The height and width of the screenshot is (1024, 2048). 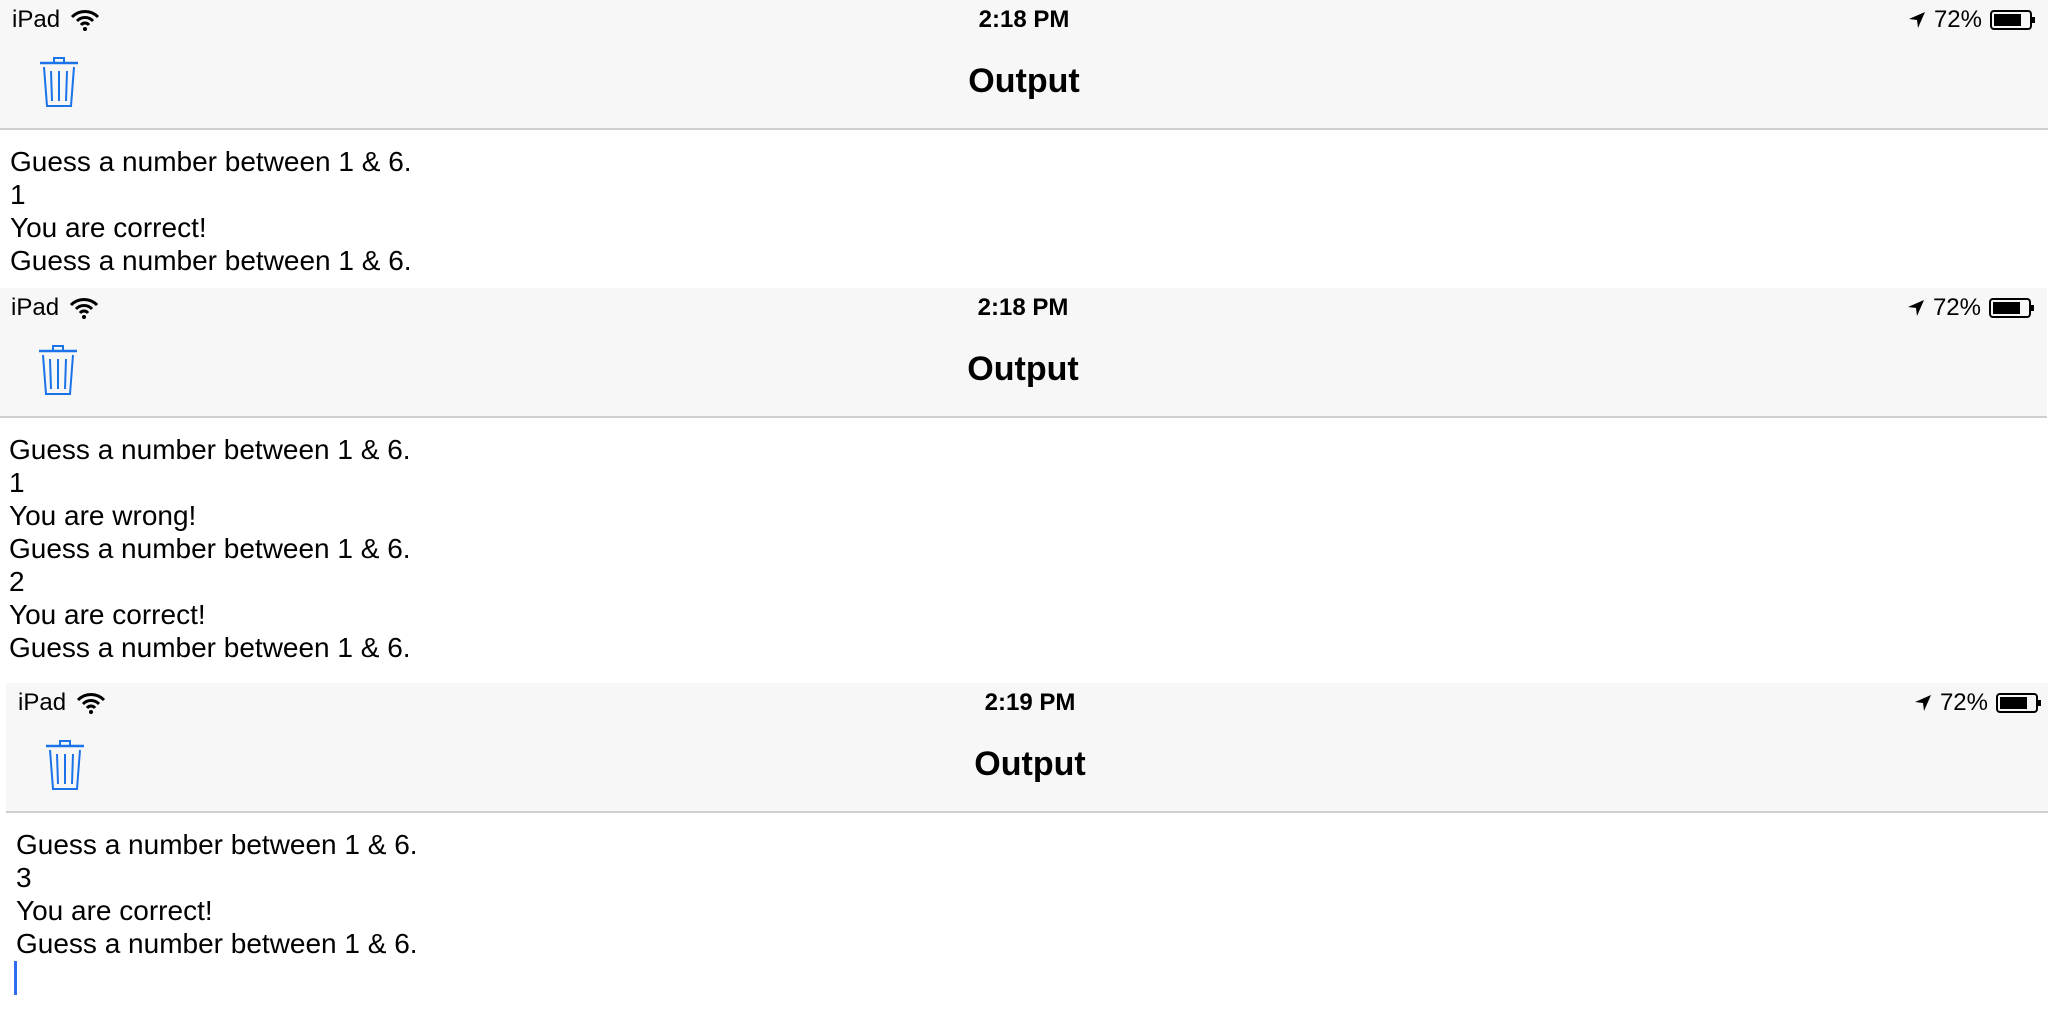 What do you see at coordinates (1030, 702) in the screenshot?
I see `status-time: 2:19 PM` at bounding box center [1030, 702].